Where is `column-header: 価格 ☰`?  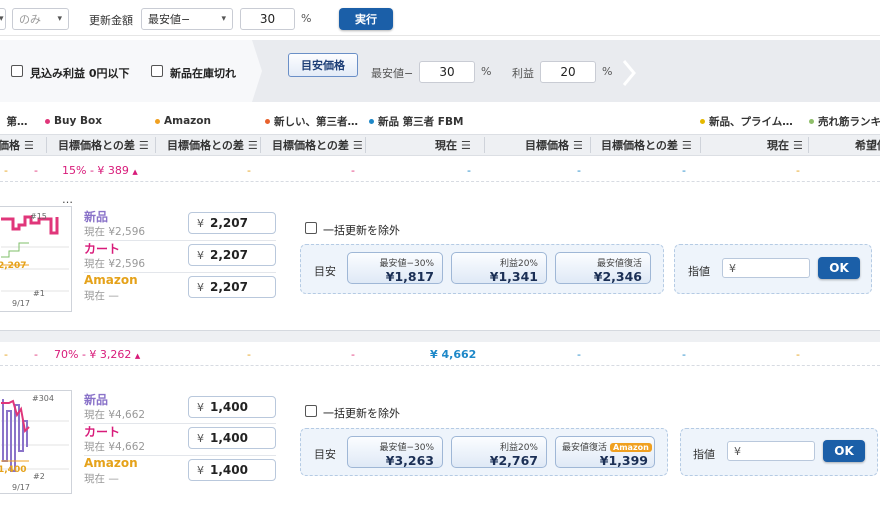
column-header: 価格 ☰ is located at coordinates (17, 145).